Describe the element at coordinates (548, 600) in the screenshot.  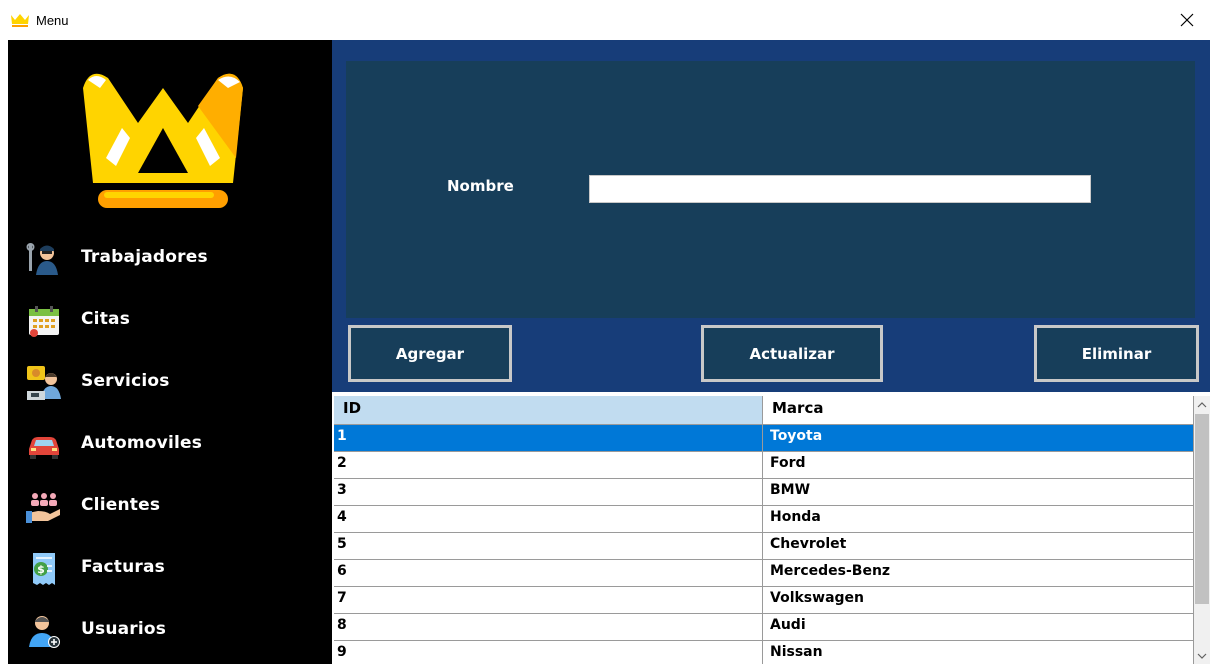
I see `cell-id: 7` at that location.